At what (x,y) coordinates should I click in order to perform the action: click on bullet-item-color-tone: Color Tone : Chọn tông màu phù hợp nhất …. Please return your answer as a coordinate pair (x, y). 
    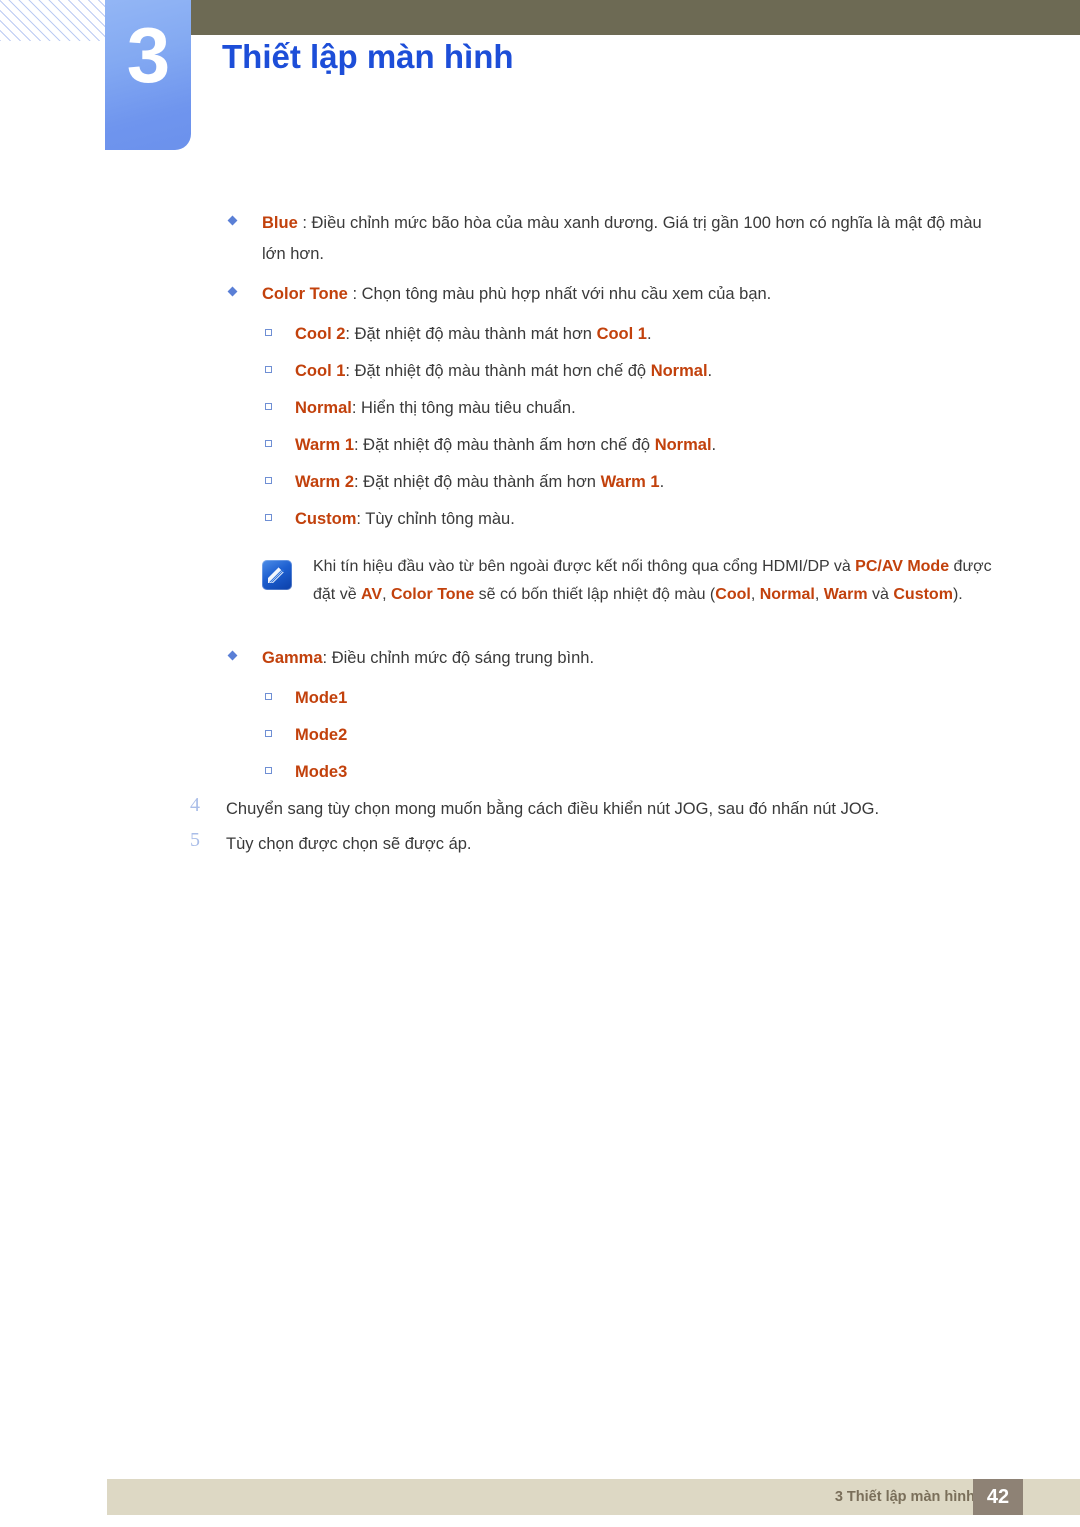
    Looking at the image, I should click on (540, 294).